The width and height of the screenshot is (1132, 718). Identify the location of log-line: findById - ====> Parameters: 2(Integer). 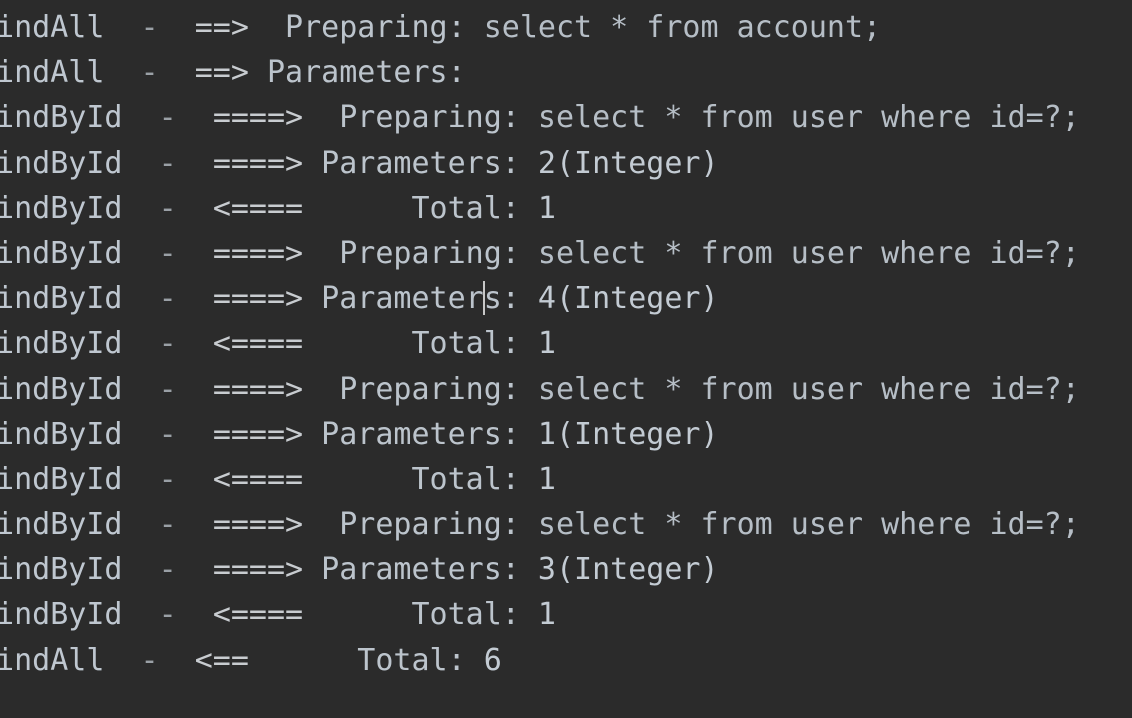
(566, 163).